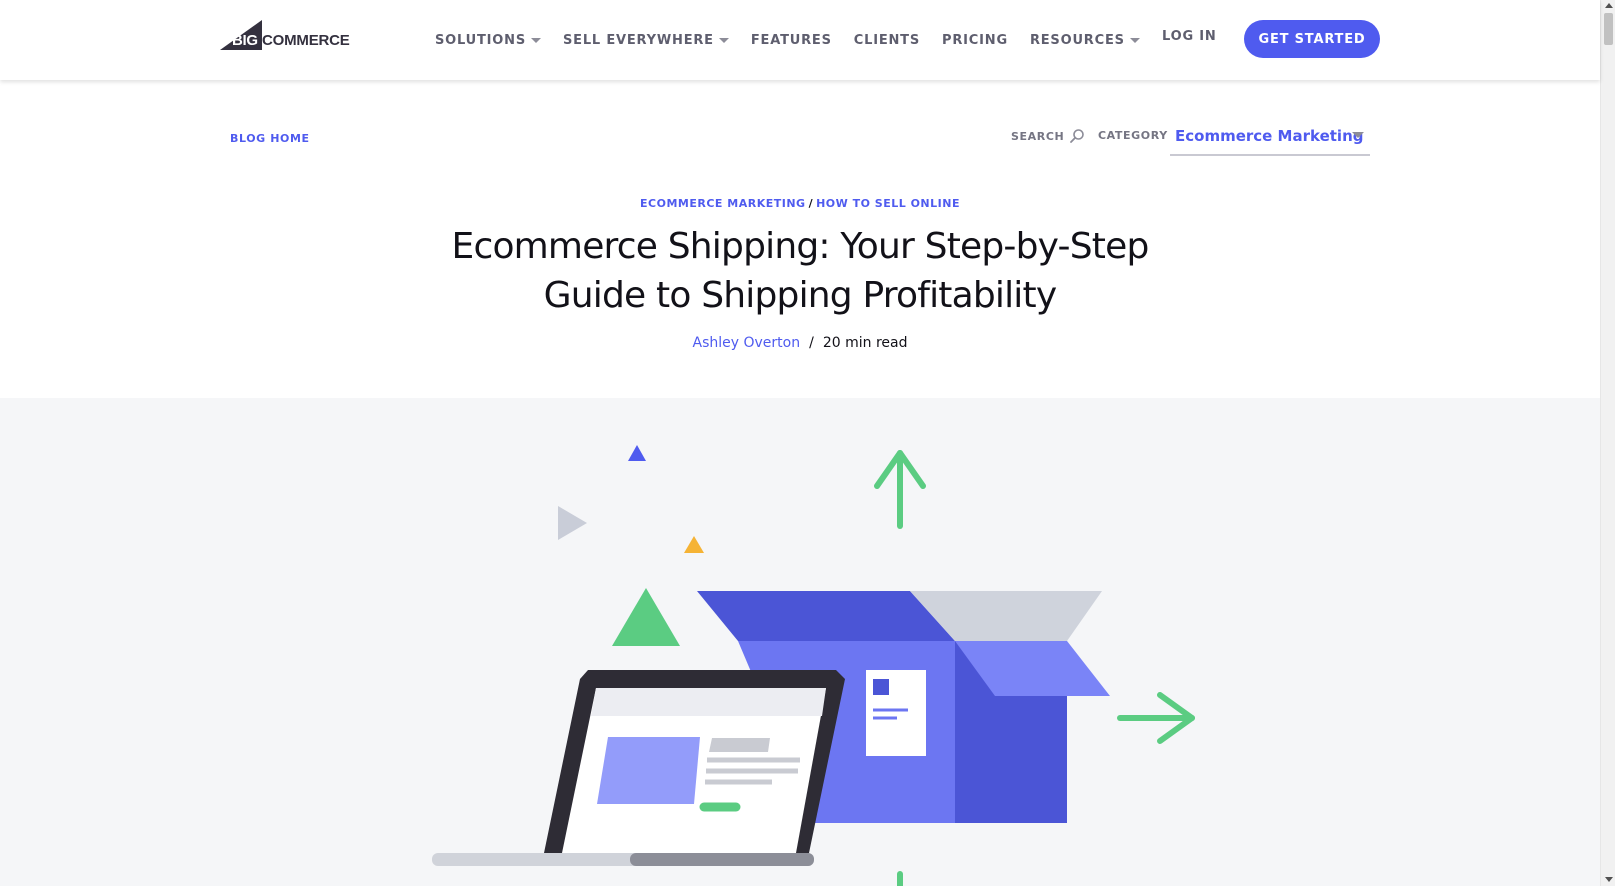 This screenshot has width=1615, height=886. What do you see at coordinates (888, 203) in the screenshot?
I see `category-link-how-to-sell-online: HOW TO SELL ONLINE` at bounding box center [888, 203].